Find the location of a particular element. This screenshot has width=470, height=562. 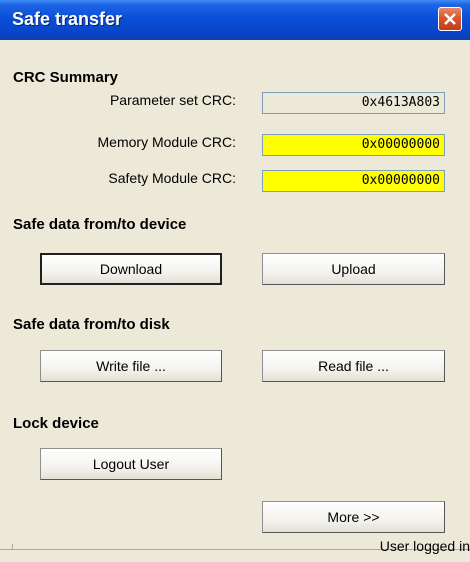

parameter-set-crc-label: Parameter set CRC: is located at coordinates (172, 100).